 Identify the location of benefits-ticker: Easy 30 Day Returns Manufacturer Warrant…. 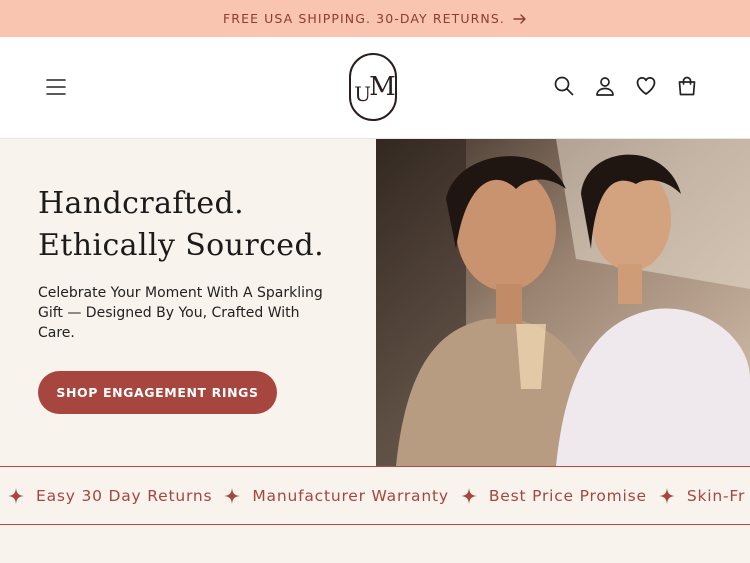
(375, 495).